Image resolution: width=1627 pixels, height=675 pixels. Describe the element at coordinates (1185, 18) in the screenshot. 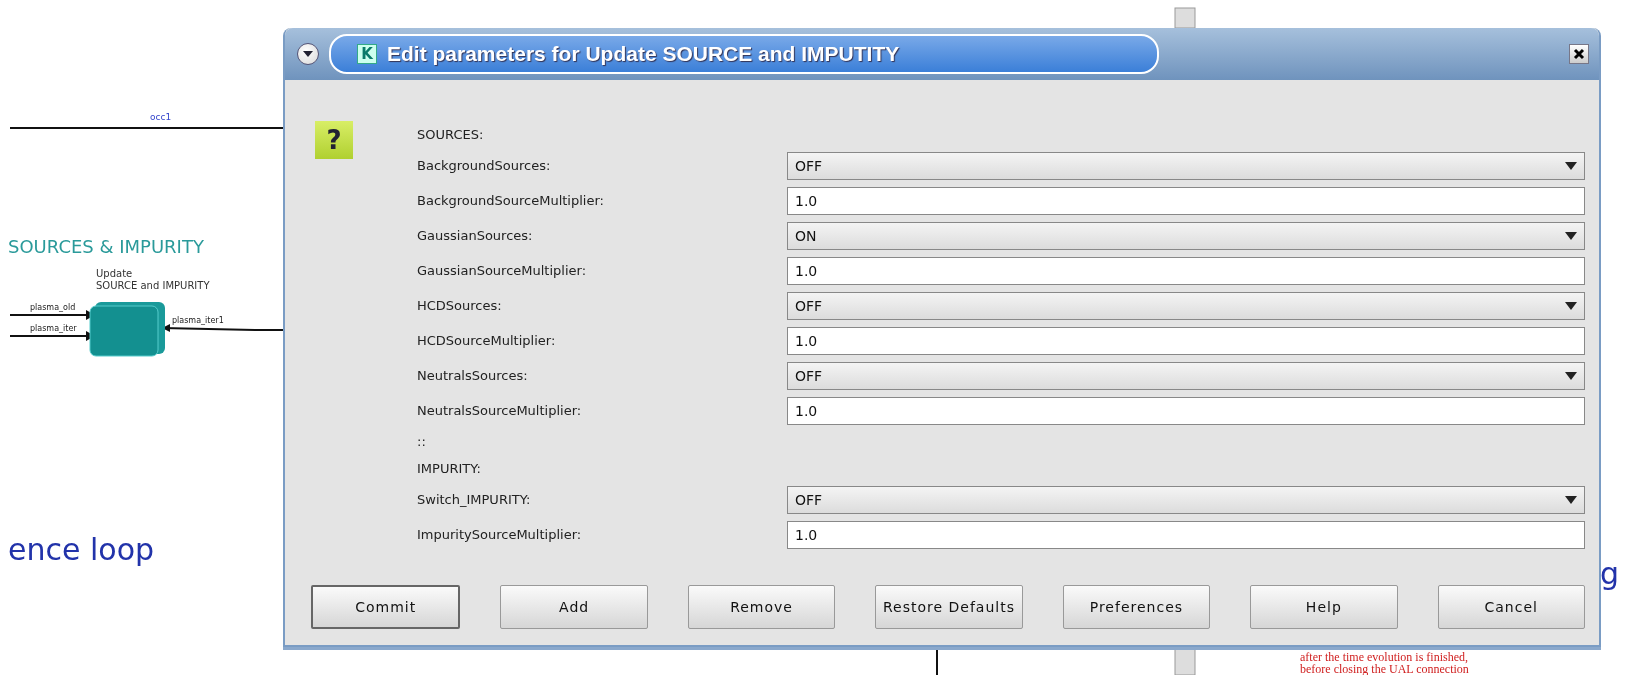

I see `scrollbar-handle` at that location.